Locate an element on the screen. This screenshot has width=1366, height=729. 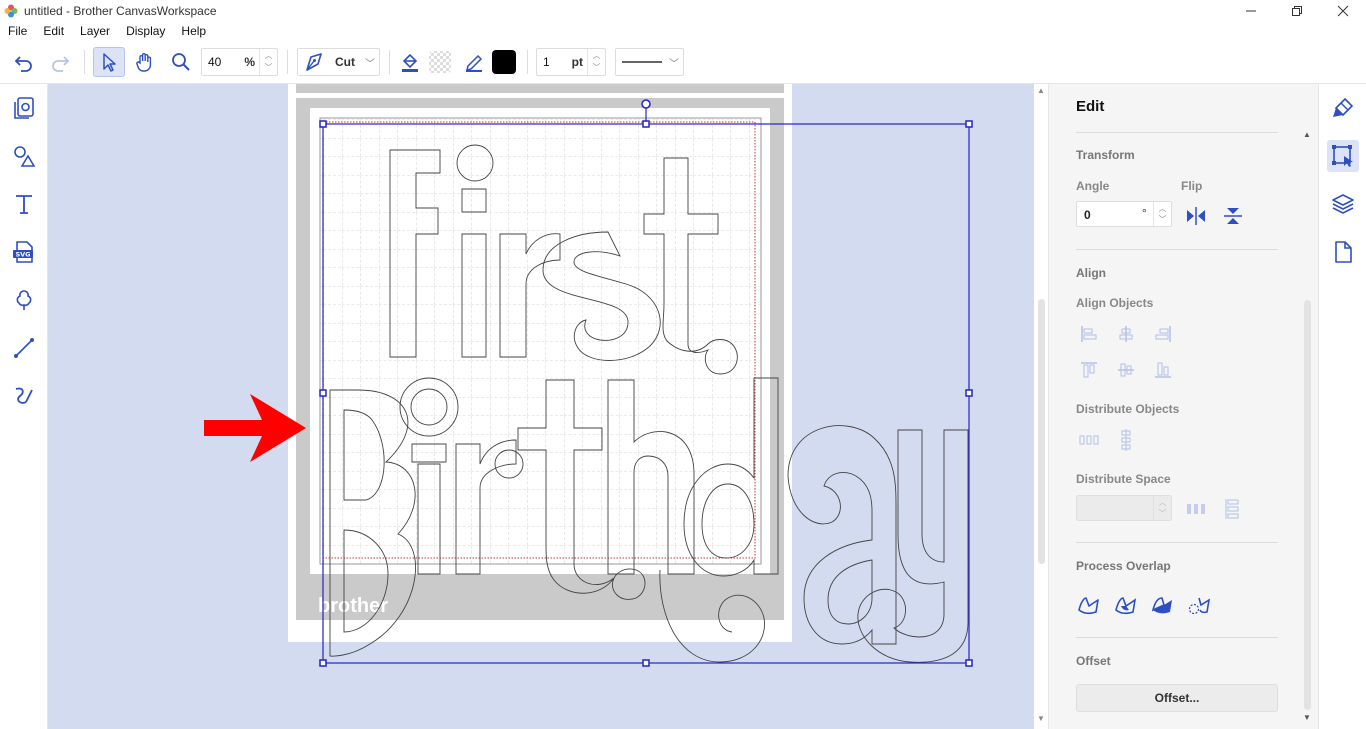
line-width-stepper: ︿ ﹀ is located at coordinates (596, 62).